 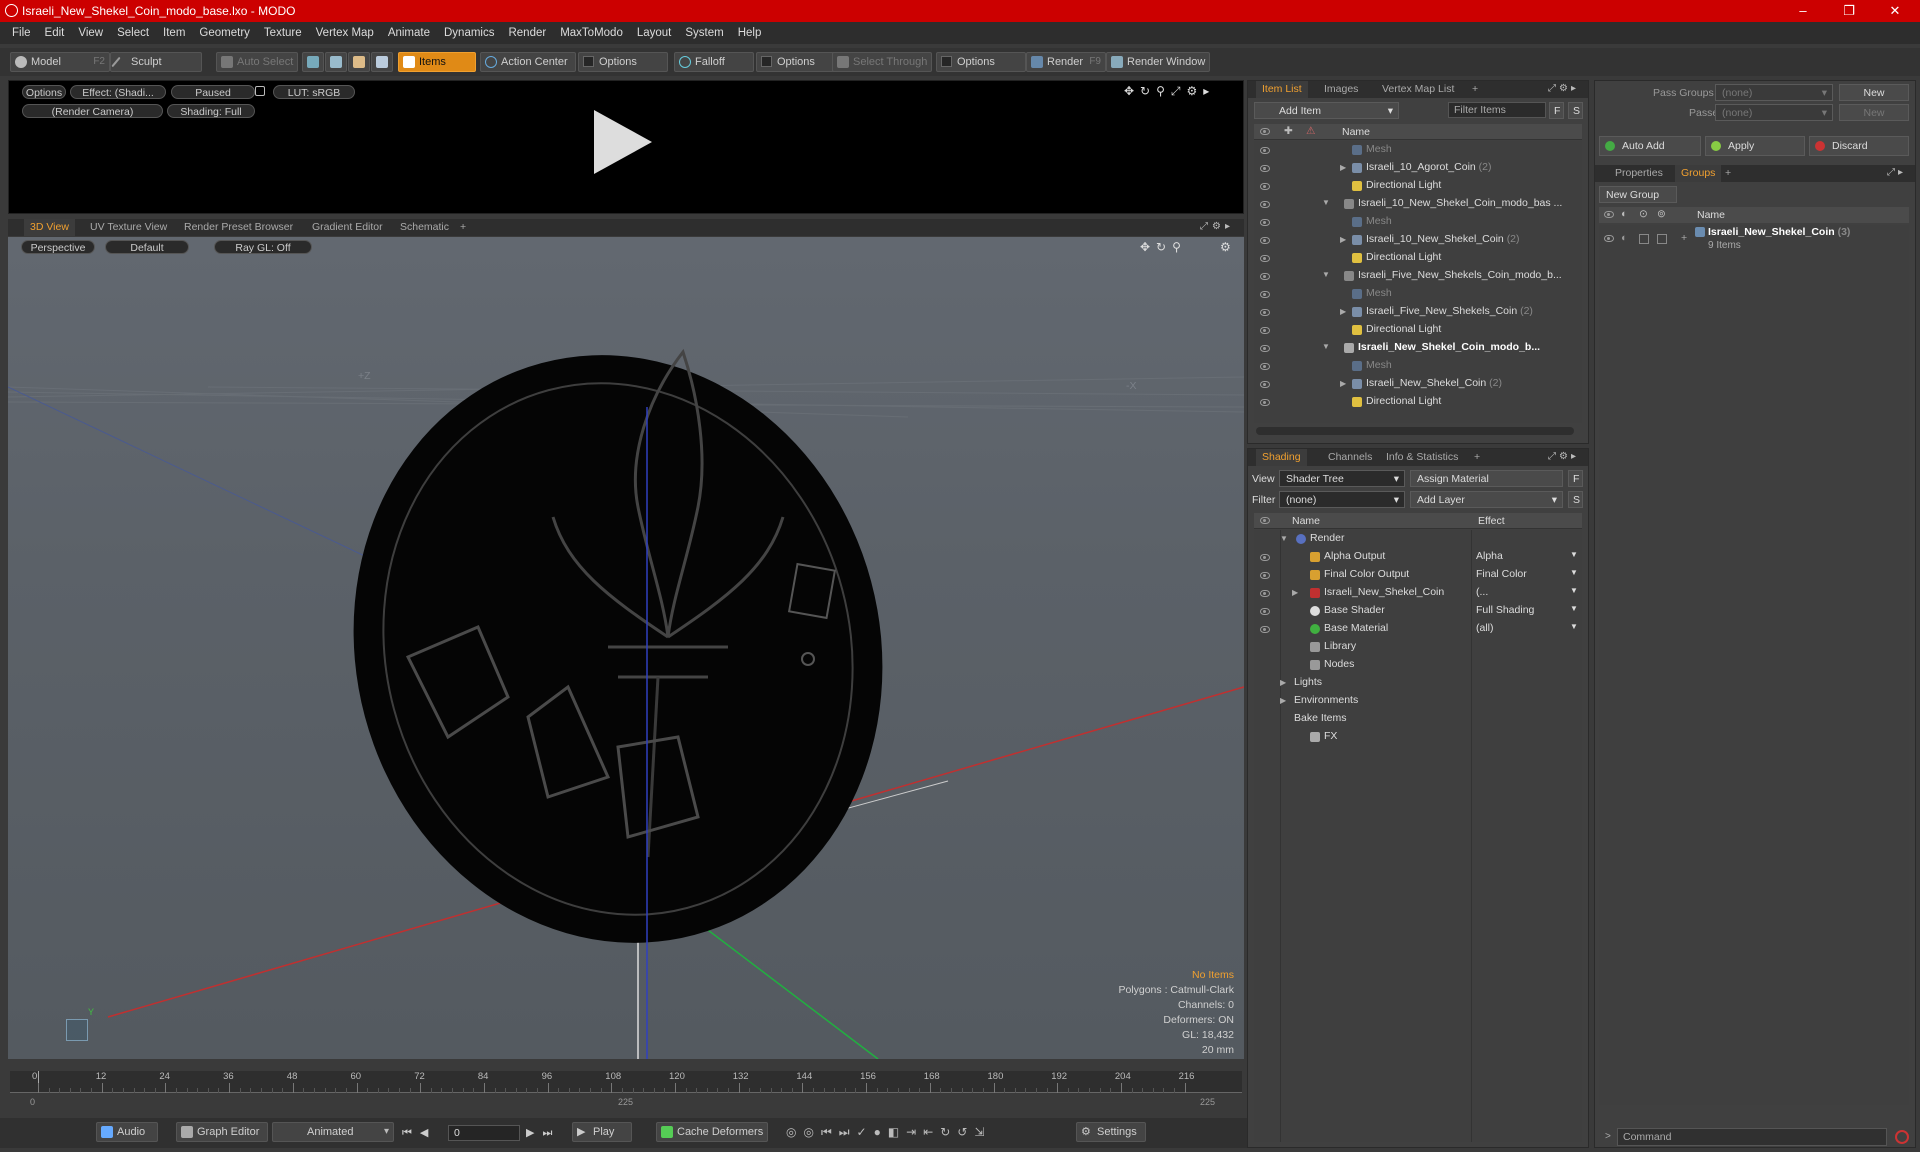 What do you see at coordinates (333, 1132) in the screenshot?
I see `animated-dropdown: Animated ▾` at bounding box center [333, 1132].